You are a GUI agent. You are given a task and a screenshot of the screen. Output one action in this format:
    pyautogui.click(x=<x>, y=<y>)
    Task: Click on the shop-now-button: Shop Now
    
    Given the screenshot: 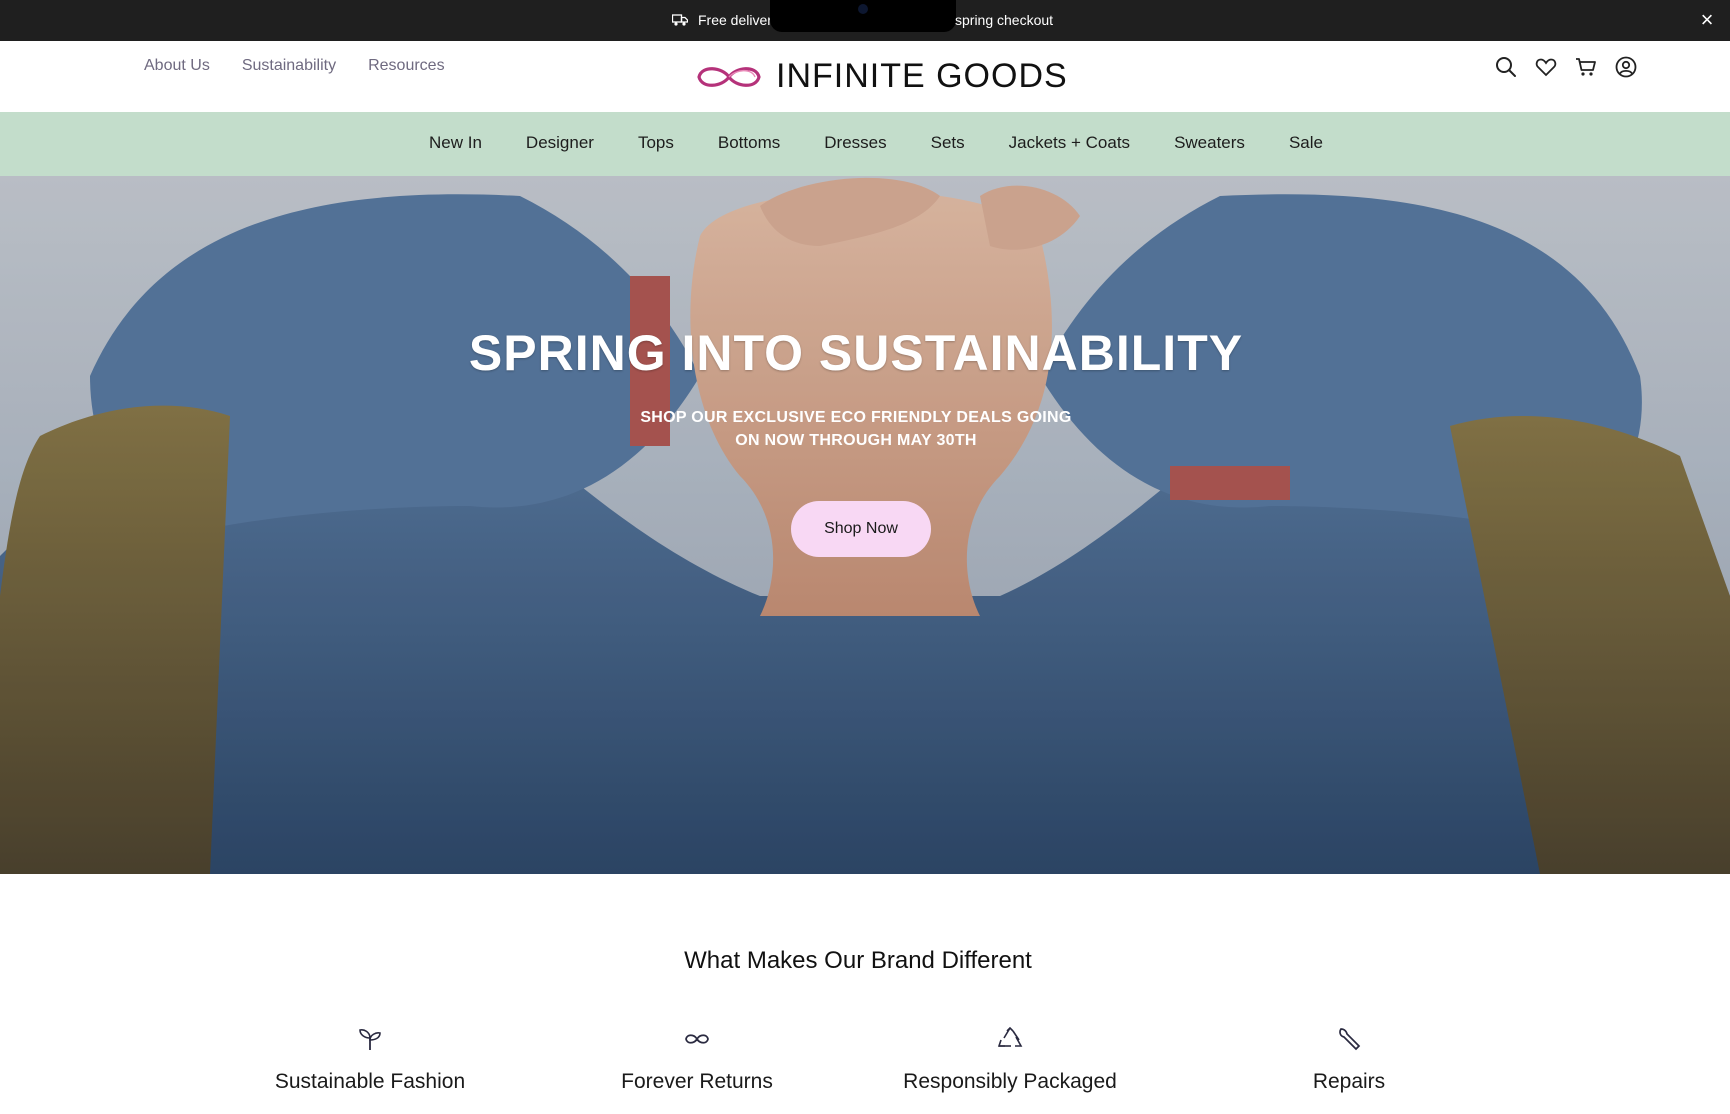 What is the action you would take?
    pyautogui.click(x=861, y=529)
    